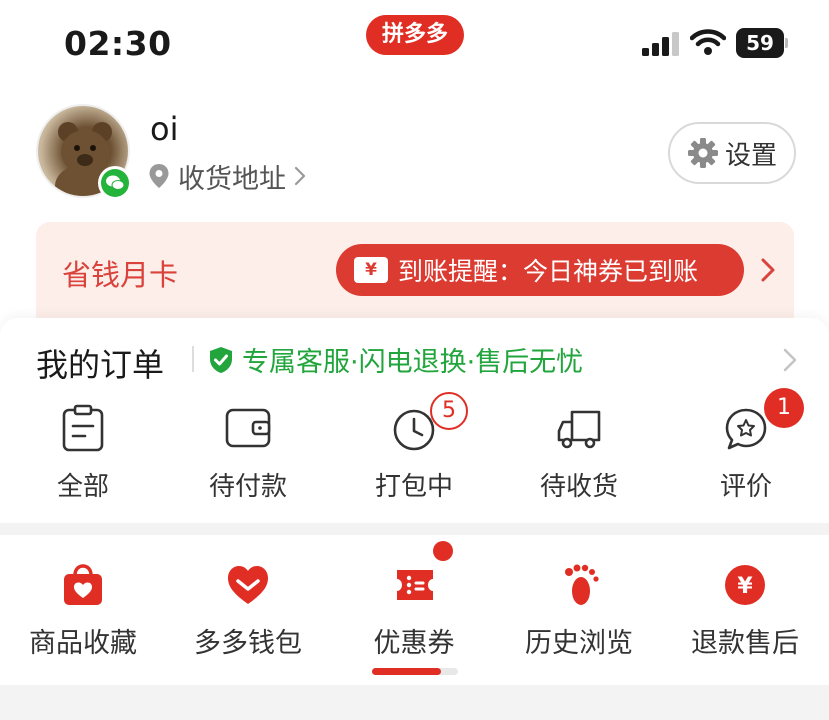 Image resolution: width=829 pixels, height=720 pixels. I want to click on settings-button: 设置, so click(732, 153).